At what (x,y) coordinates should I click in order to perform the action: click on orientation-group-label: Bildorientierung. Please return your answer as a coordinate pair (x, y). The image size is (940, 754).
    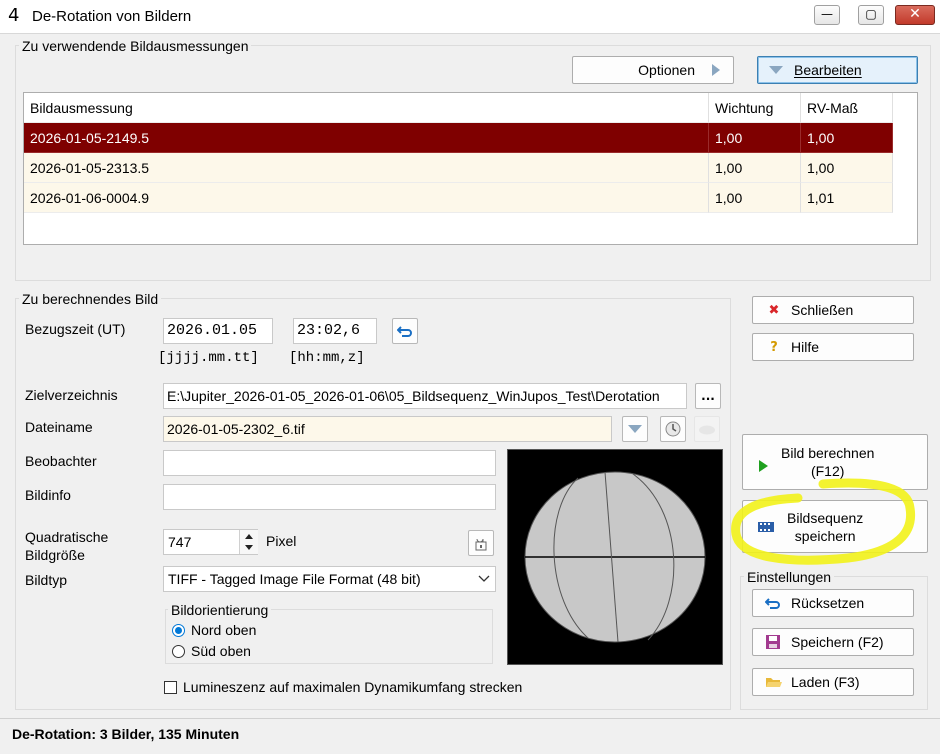
    Looking at the image, I should click on (220, 610).